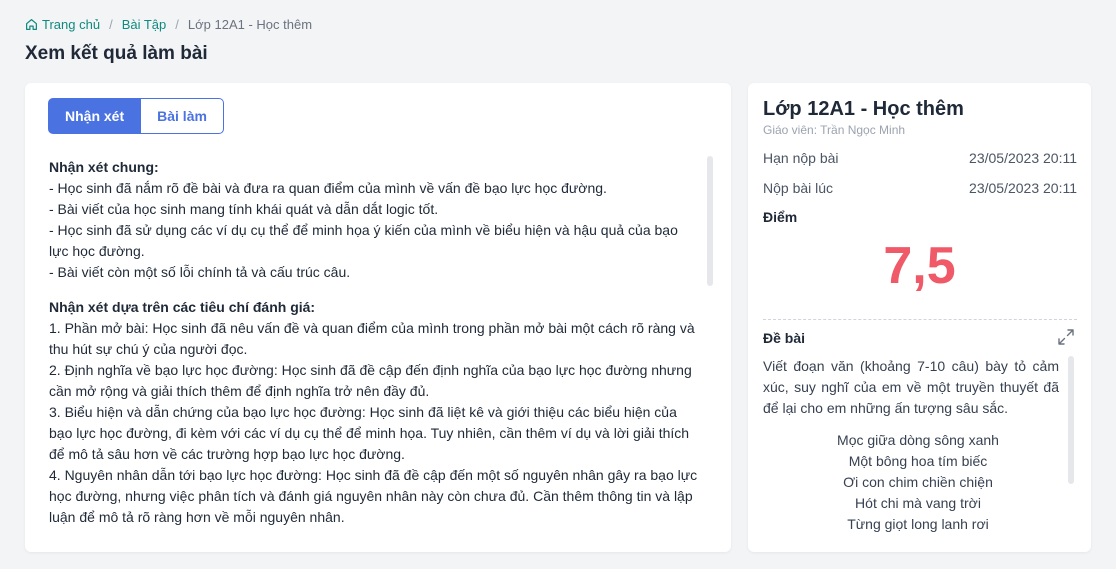  I want to click on score-label: Điểm, so click(780, 217).